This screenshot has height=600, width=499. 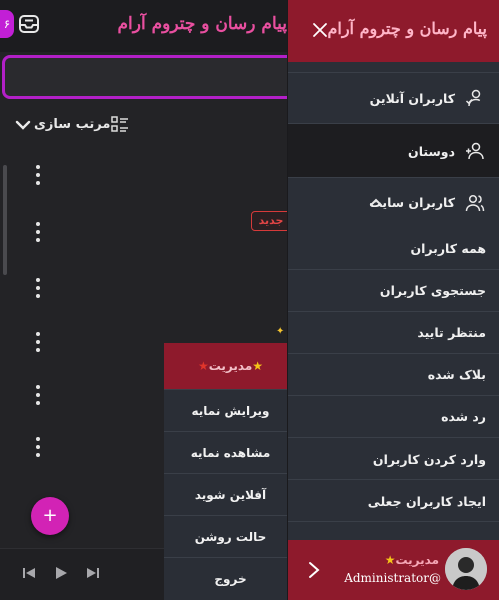 I want to click on nav-label: منتظر تایید, so click(x=451, y=332).